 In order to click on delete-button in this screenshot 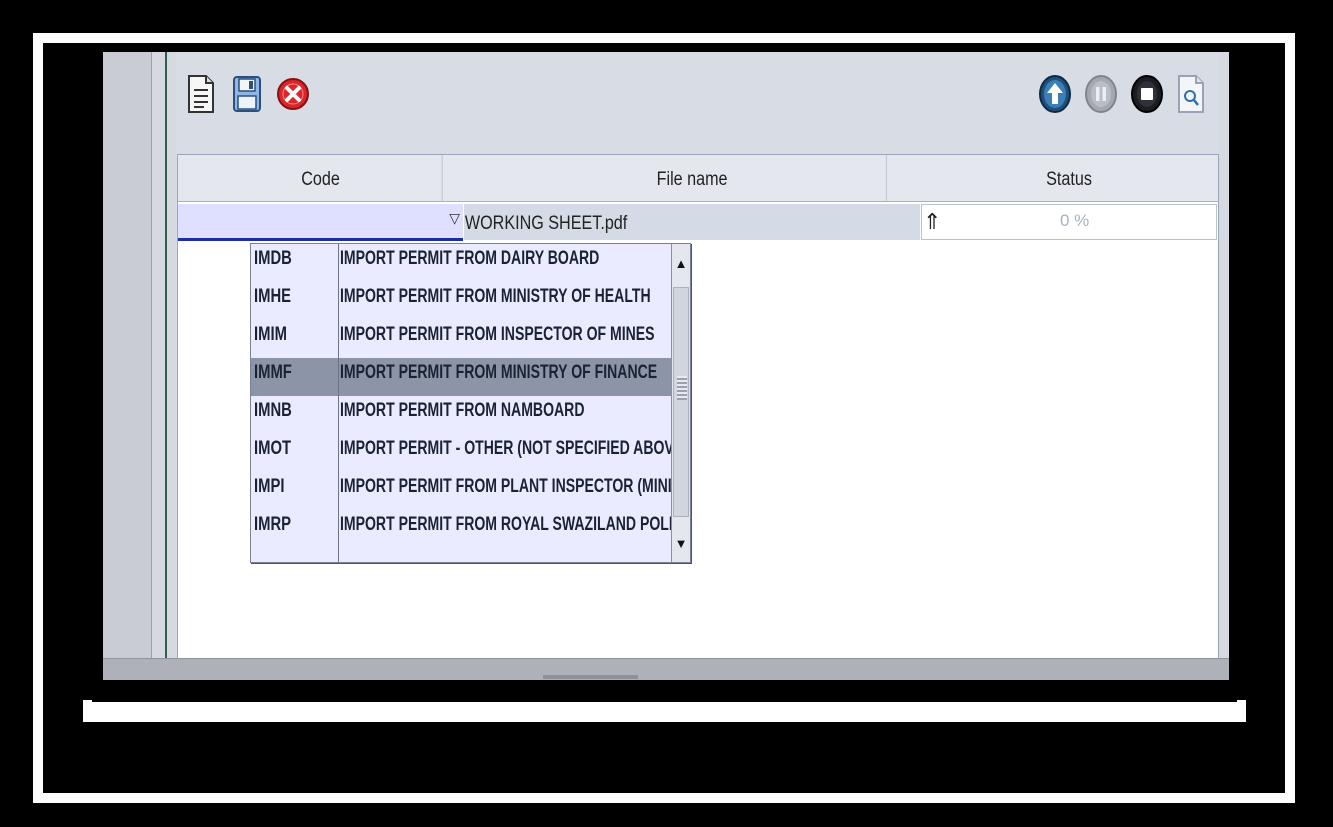, I will do `click(293, 94)`.